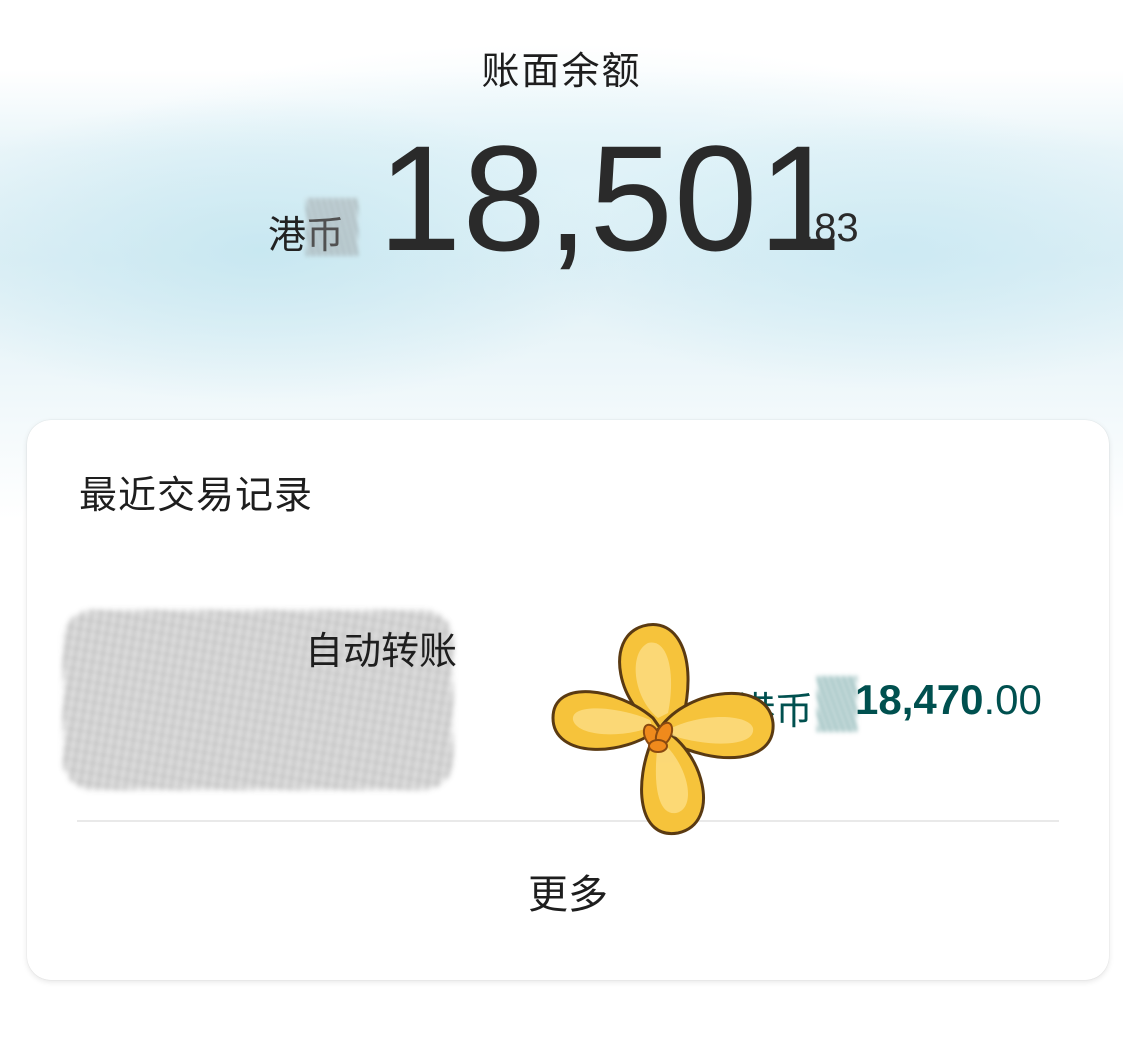  What do you see at coordinates (196, 495) in the screenshot?
I see `recent-transactions-title: 最近交易记录` at bounding box center [196, 495].